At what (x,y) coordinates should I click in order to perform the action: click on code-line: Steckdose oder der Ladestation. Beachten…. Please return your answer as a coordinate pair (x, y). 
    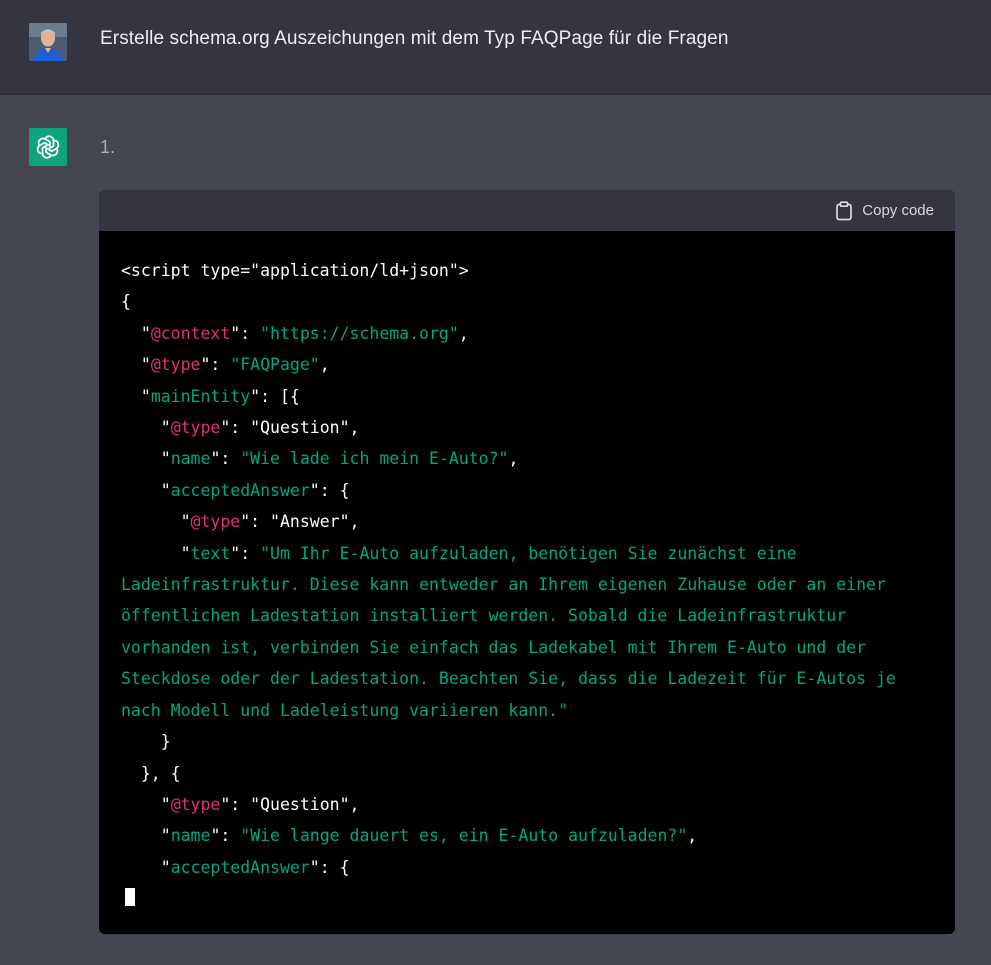
    Looking at the image, I should click on (508, 679).